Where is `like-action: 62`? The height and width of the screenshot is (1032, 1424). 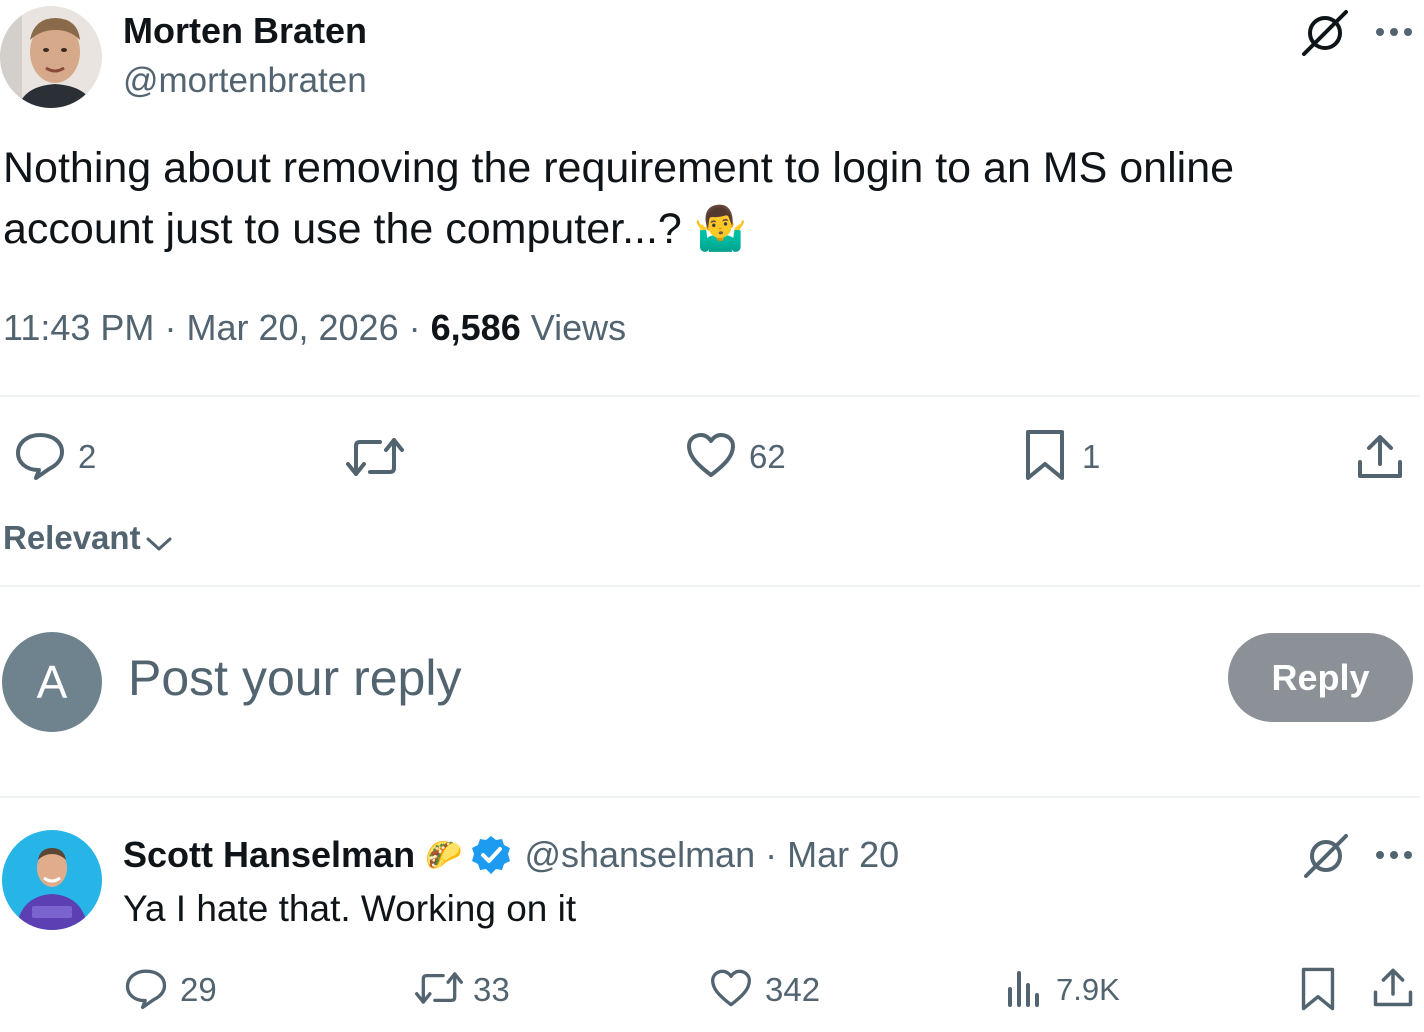 like-action: 62 is located at coordinates (735, 457).